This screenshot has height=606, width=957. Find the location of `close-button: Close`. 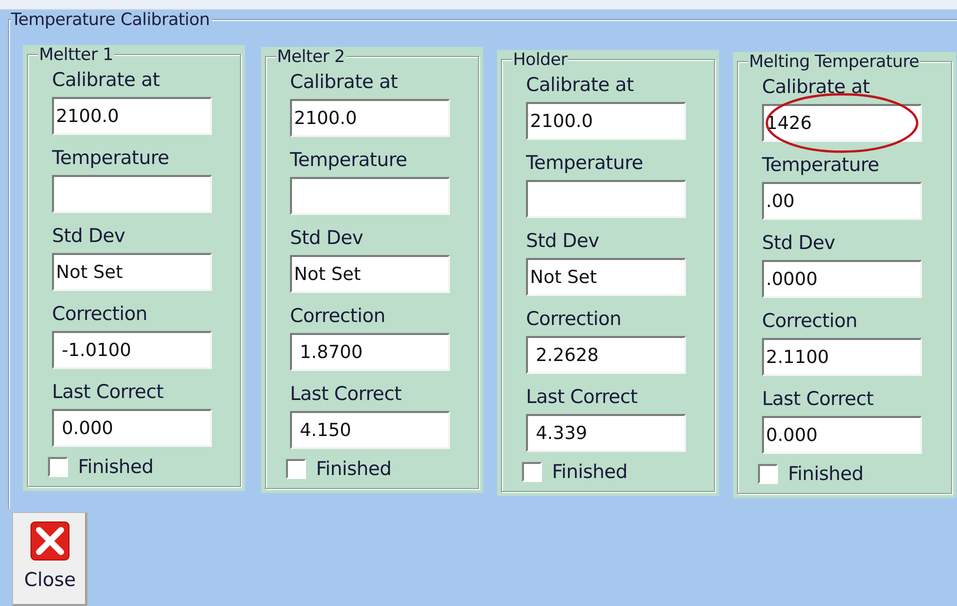

close-button: Close is located at coordinates (50, 559).